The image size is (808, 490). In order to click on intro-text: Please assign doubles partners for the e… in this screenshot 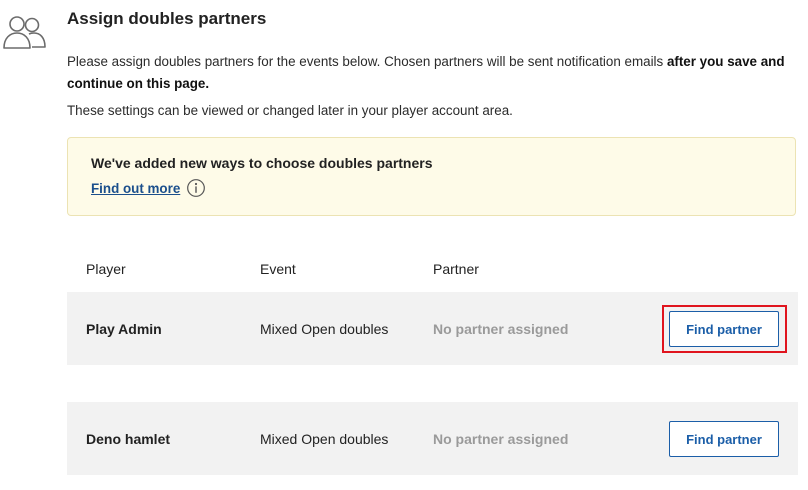, I will do `click(432, 73)`.